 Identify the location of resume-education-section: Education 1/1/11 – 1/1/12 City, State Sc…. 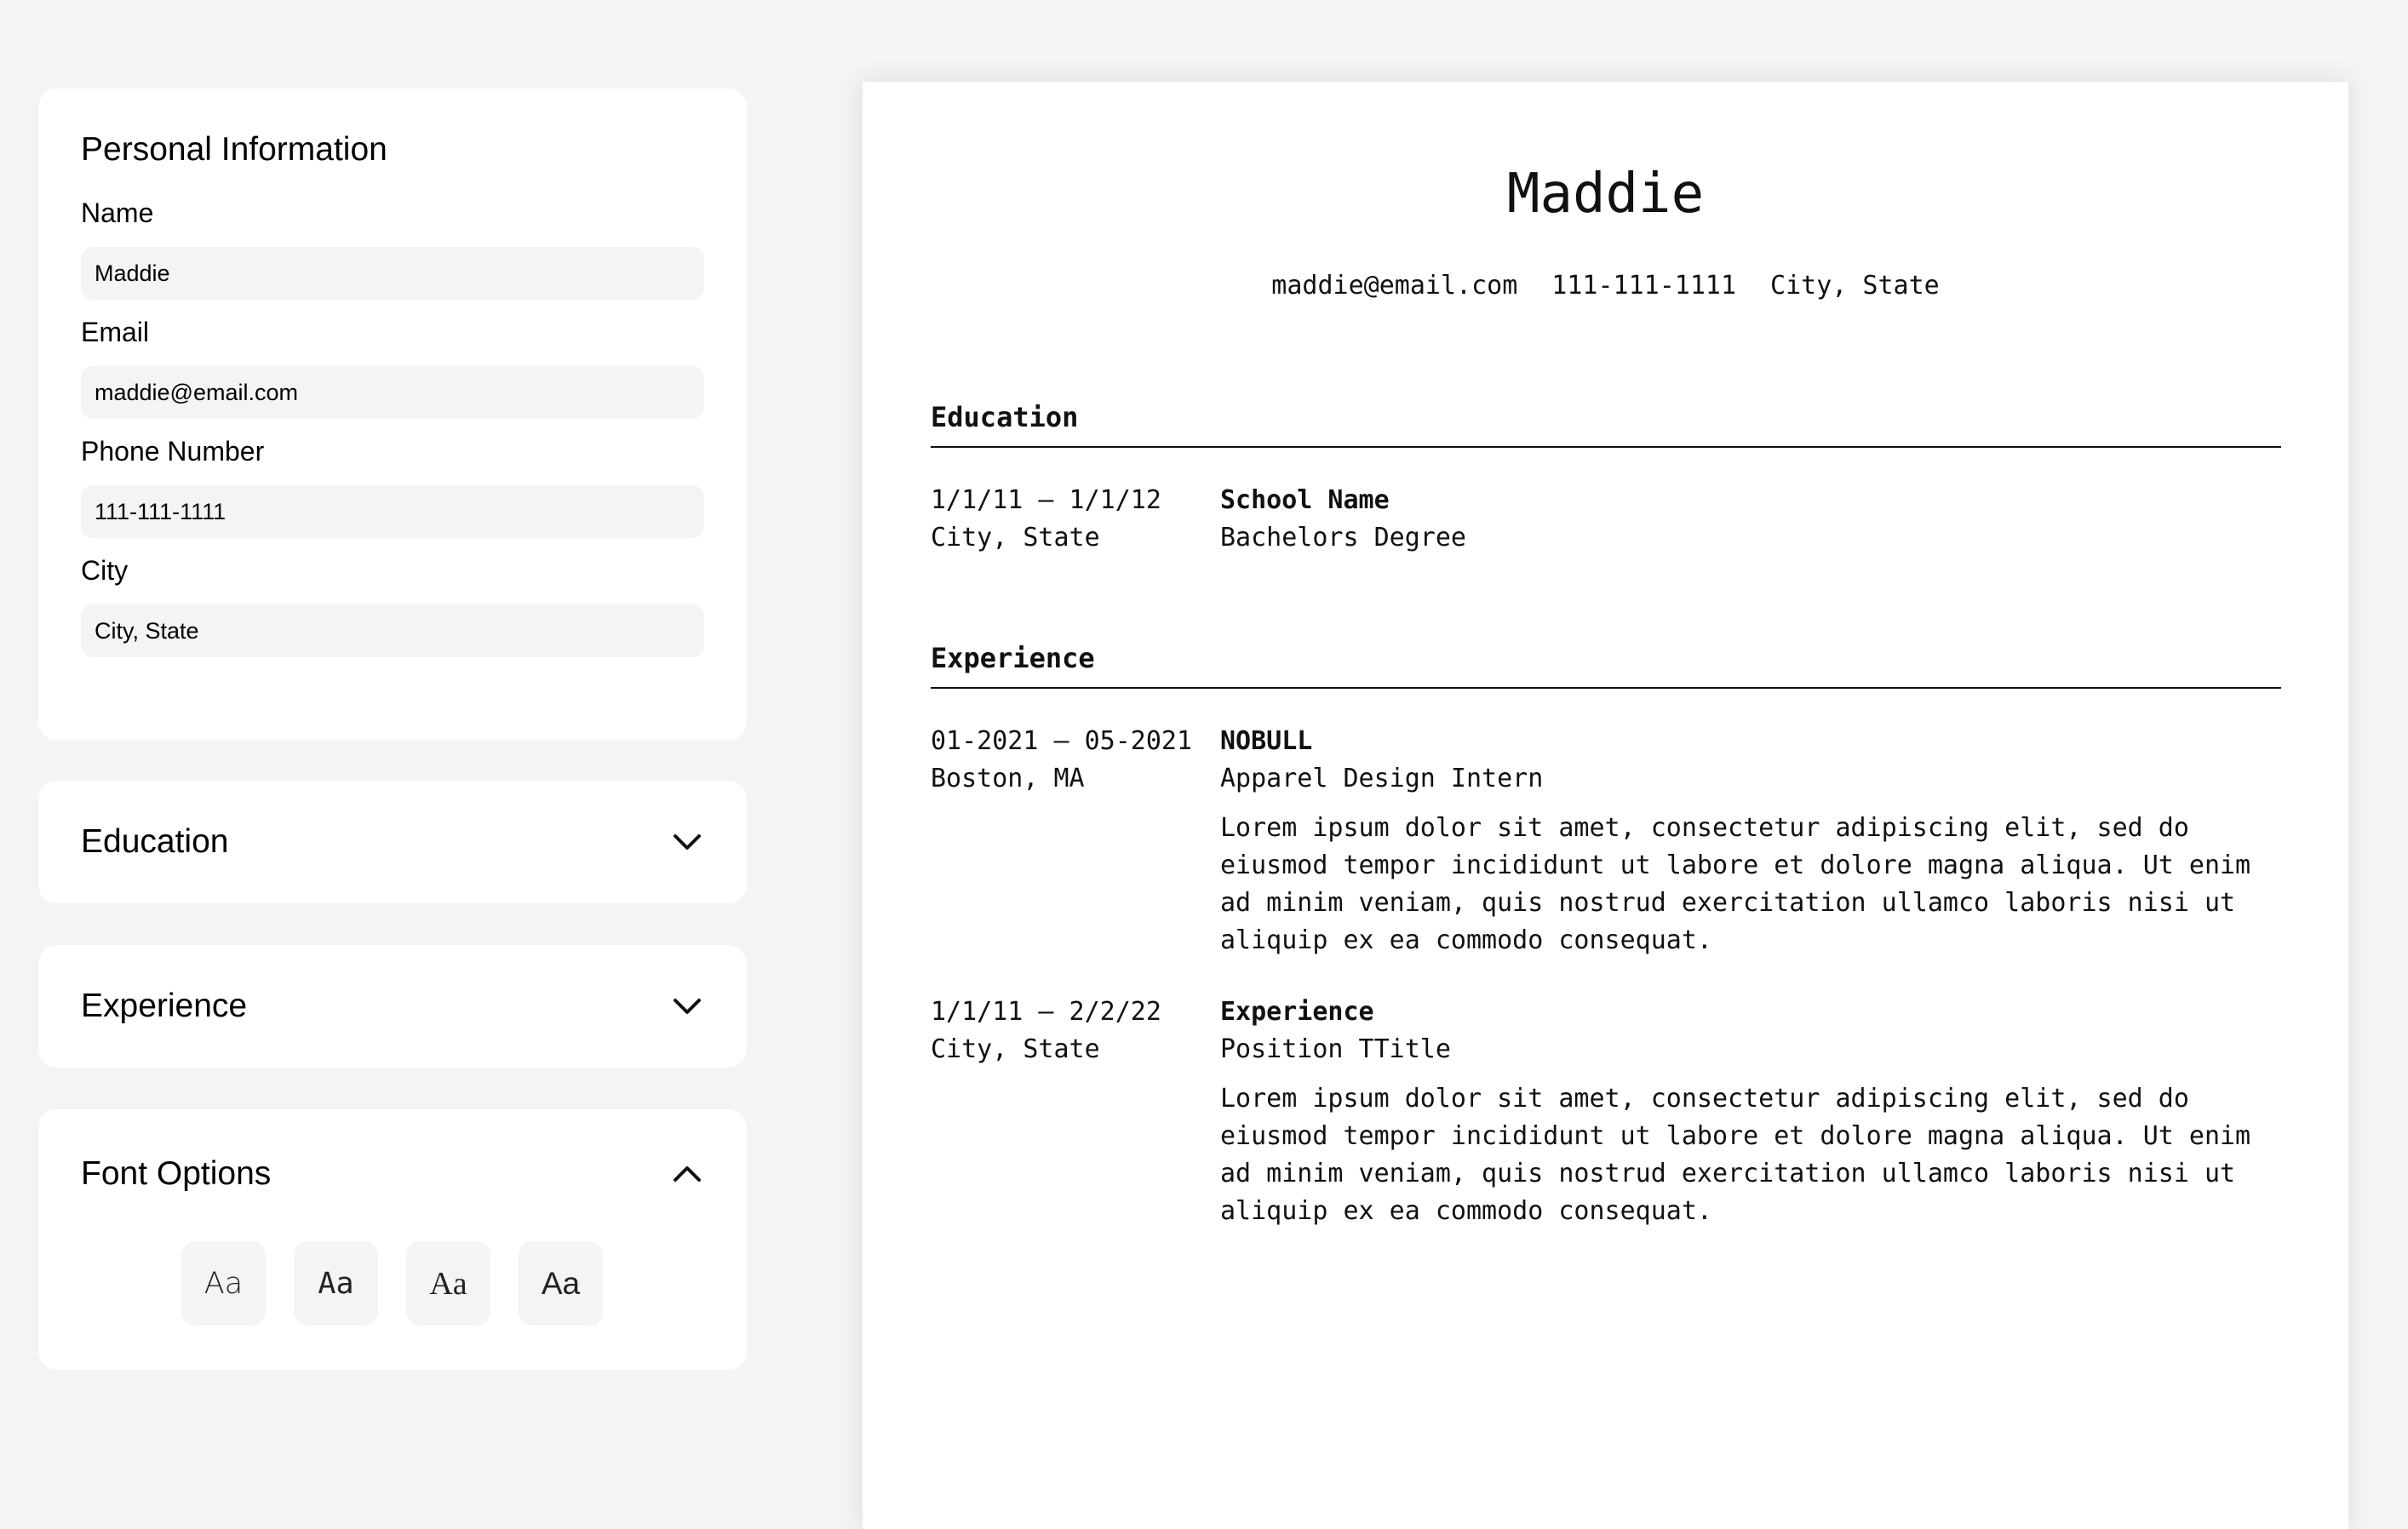
(1606, 478).